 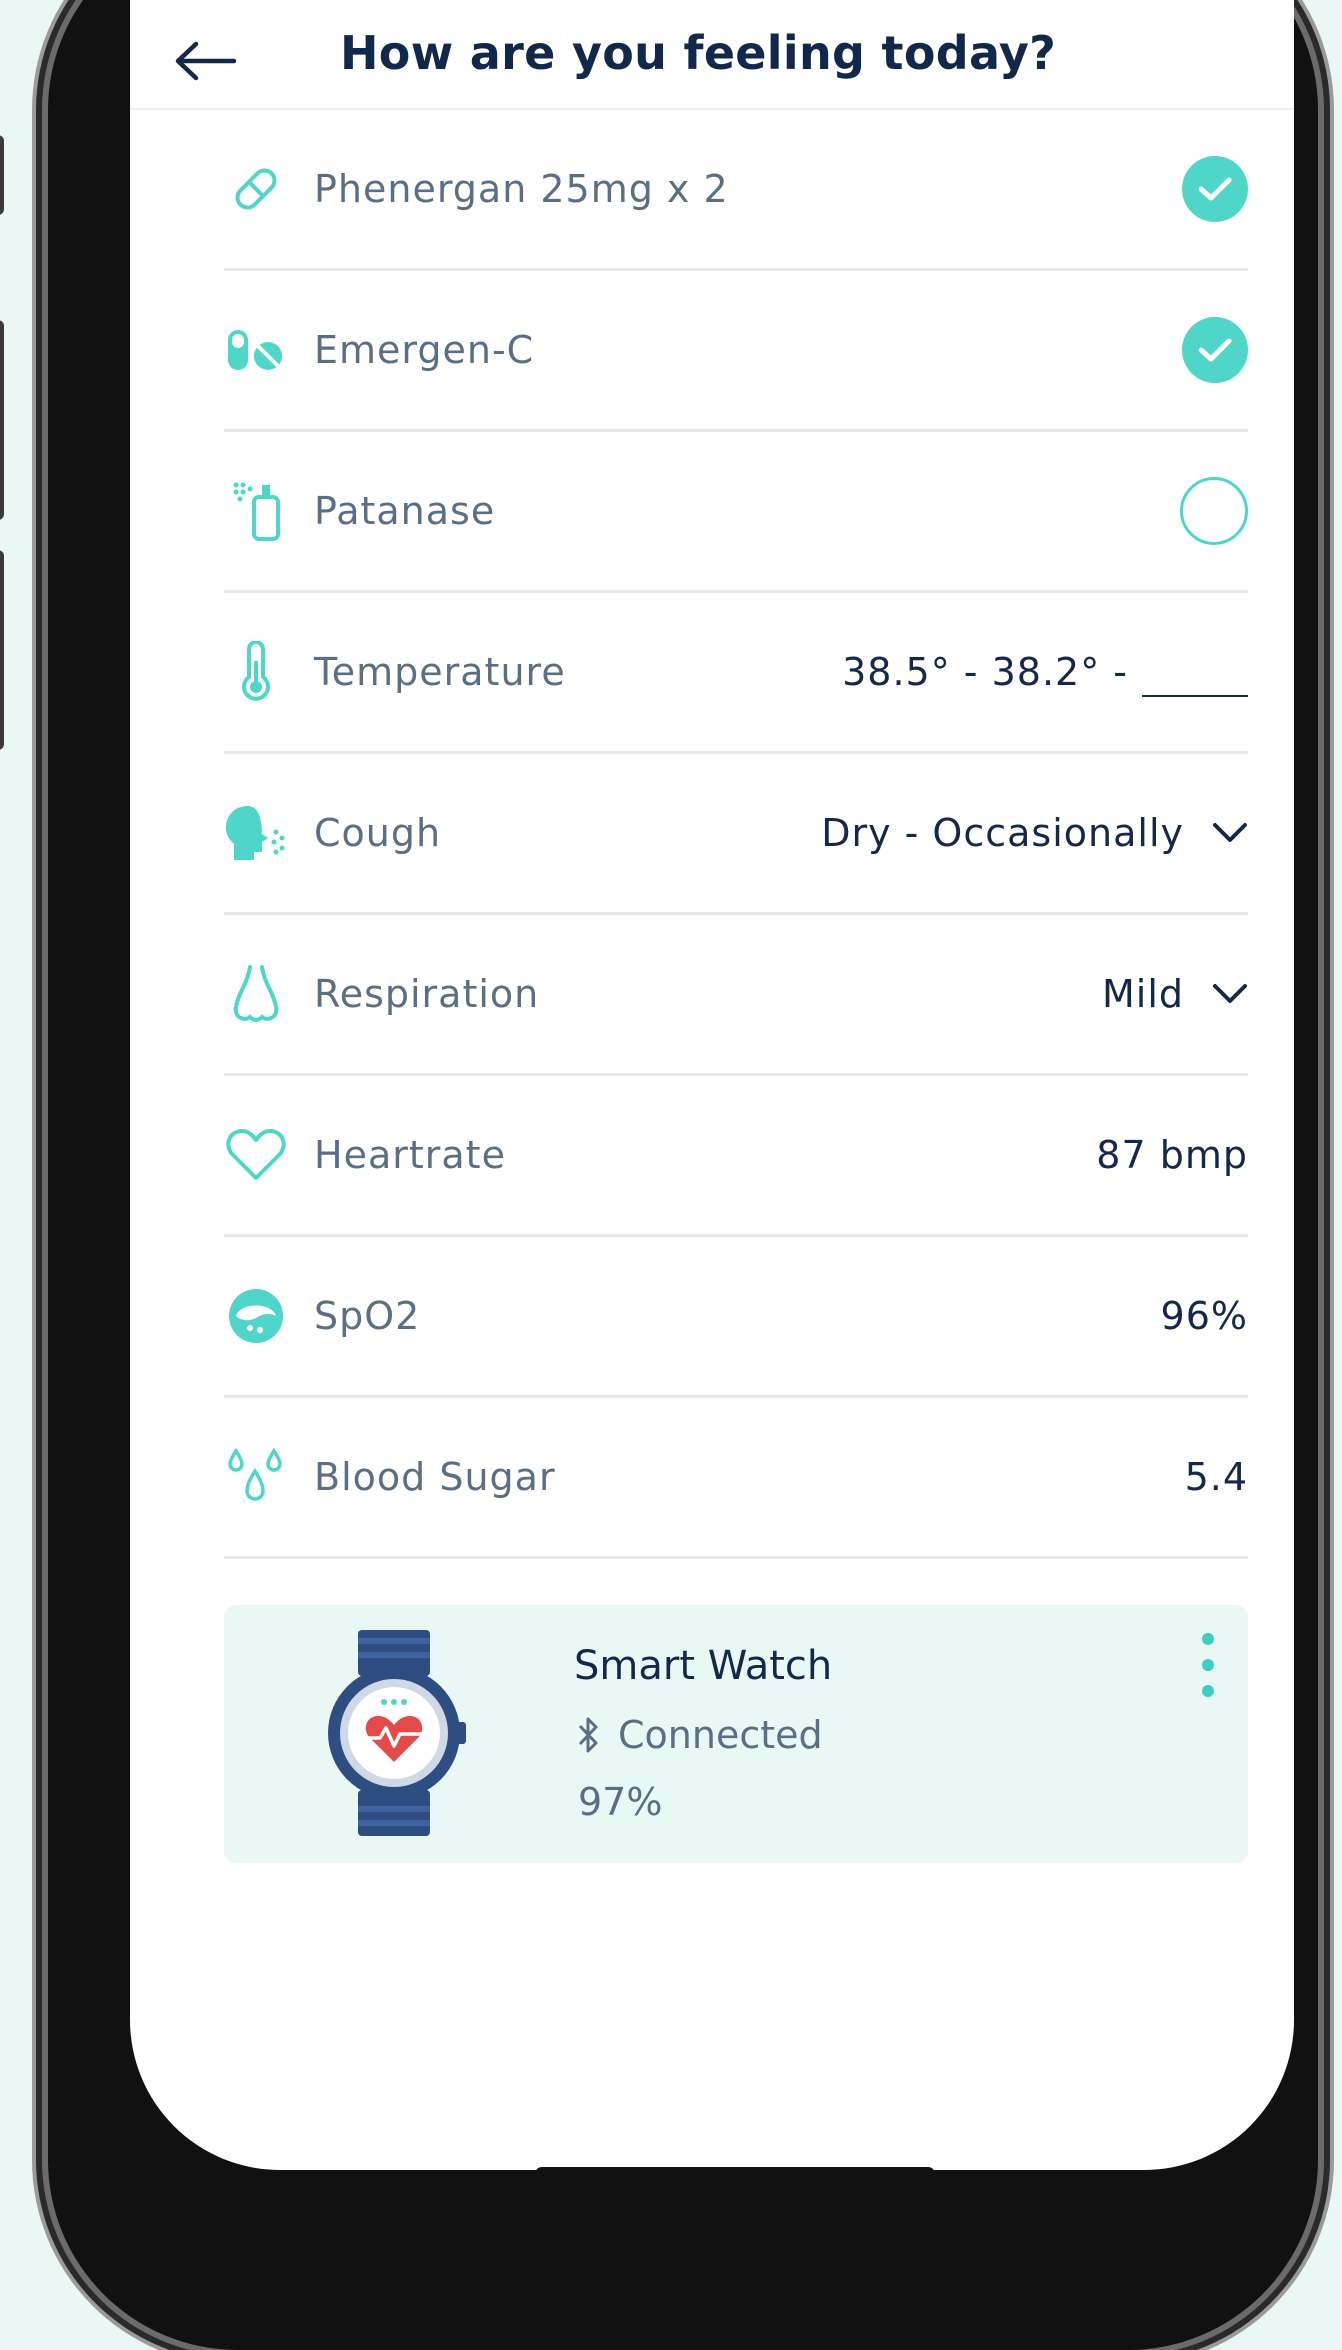 I want to click on respiration-selected-value: Mild, so click(x=1142, y=994).